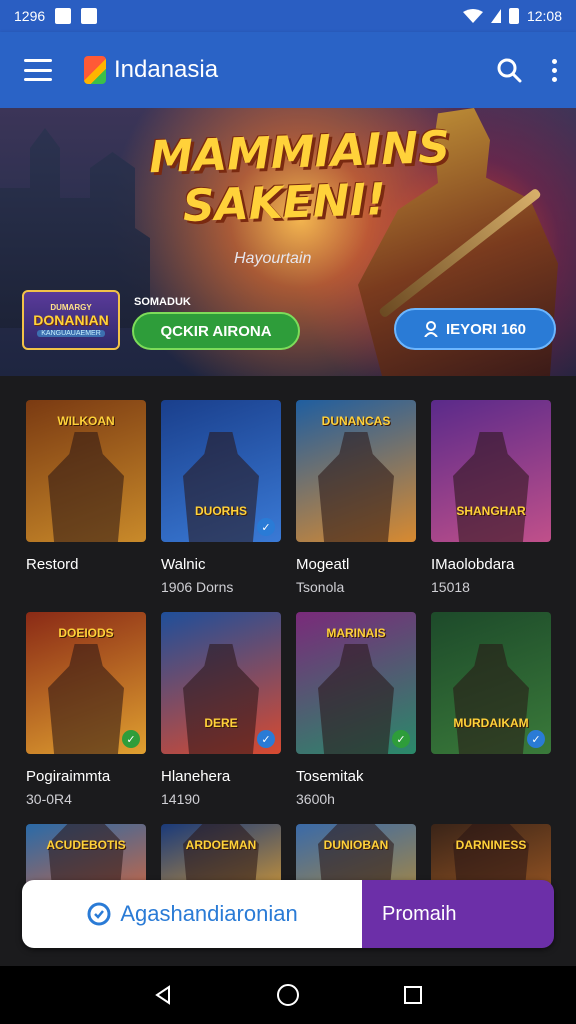 The width and height of the screenshot is (576, 1024). Describe the element at coordinates (288, 70) in the screenshot. I see `app-bar: Indanasia` at that location.